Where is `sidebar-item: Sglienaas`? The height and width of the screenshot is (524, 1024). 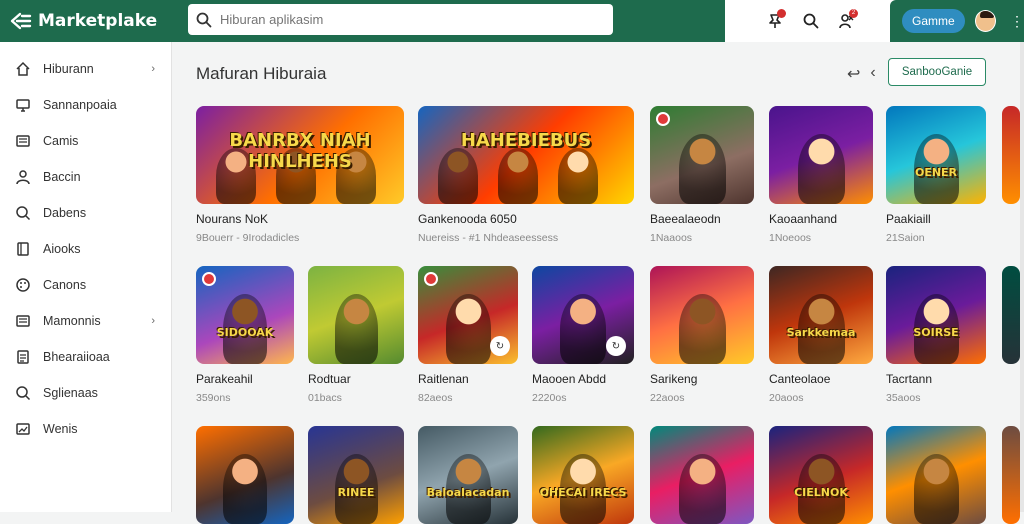
sidebar-item: Sglienaas is located at coordinates (85, 393).